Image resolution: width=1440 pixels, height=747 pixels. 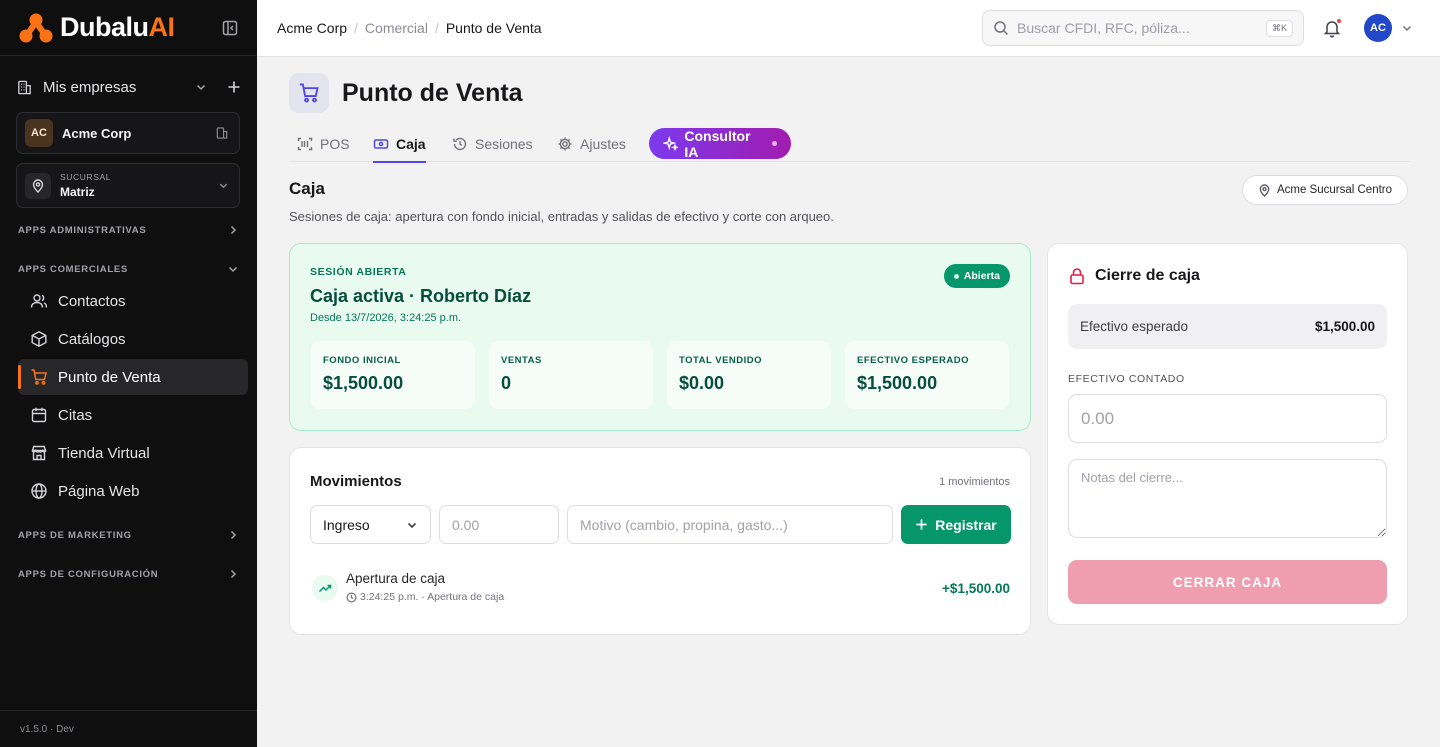 I want to click on notifications-button, so click(x=1332, y=28).